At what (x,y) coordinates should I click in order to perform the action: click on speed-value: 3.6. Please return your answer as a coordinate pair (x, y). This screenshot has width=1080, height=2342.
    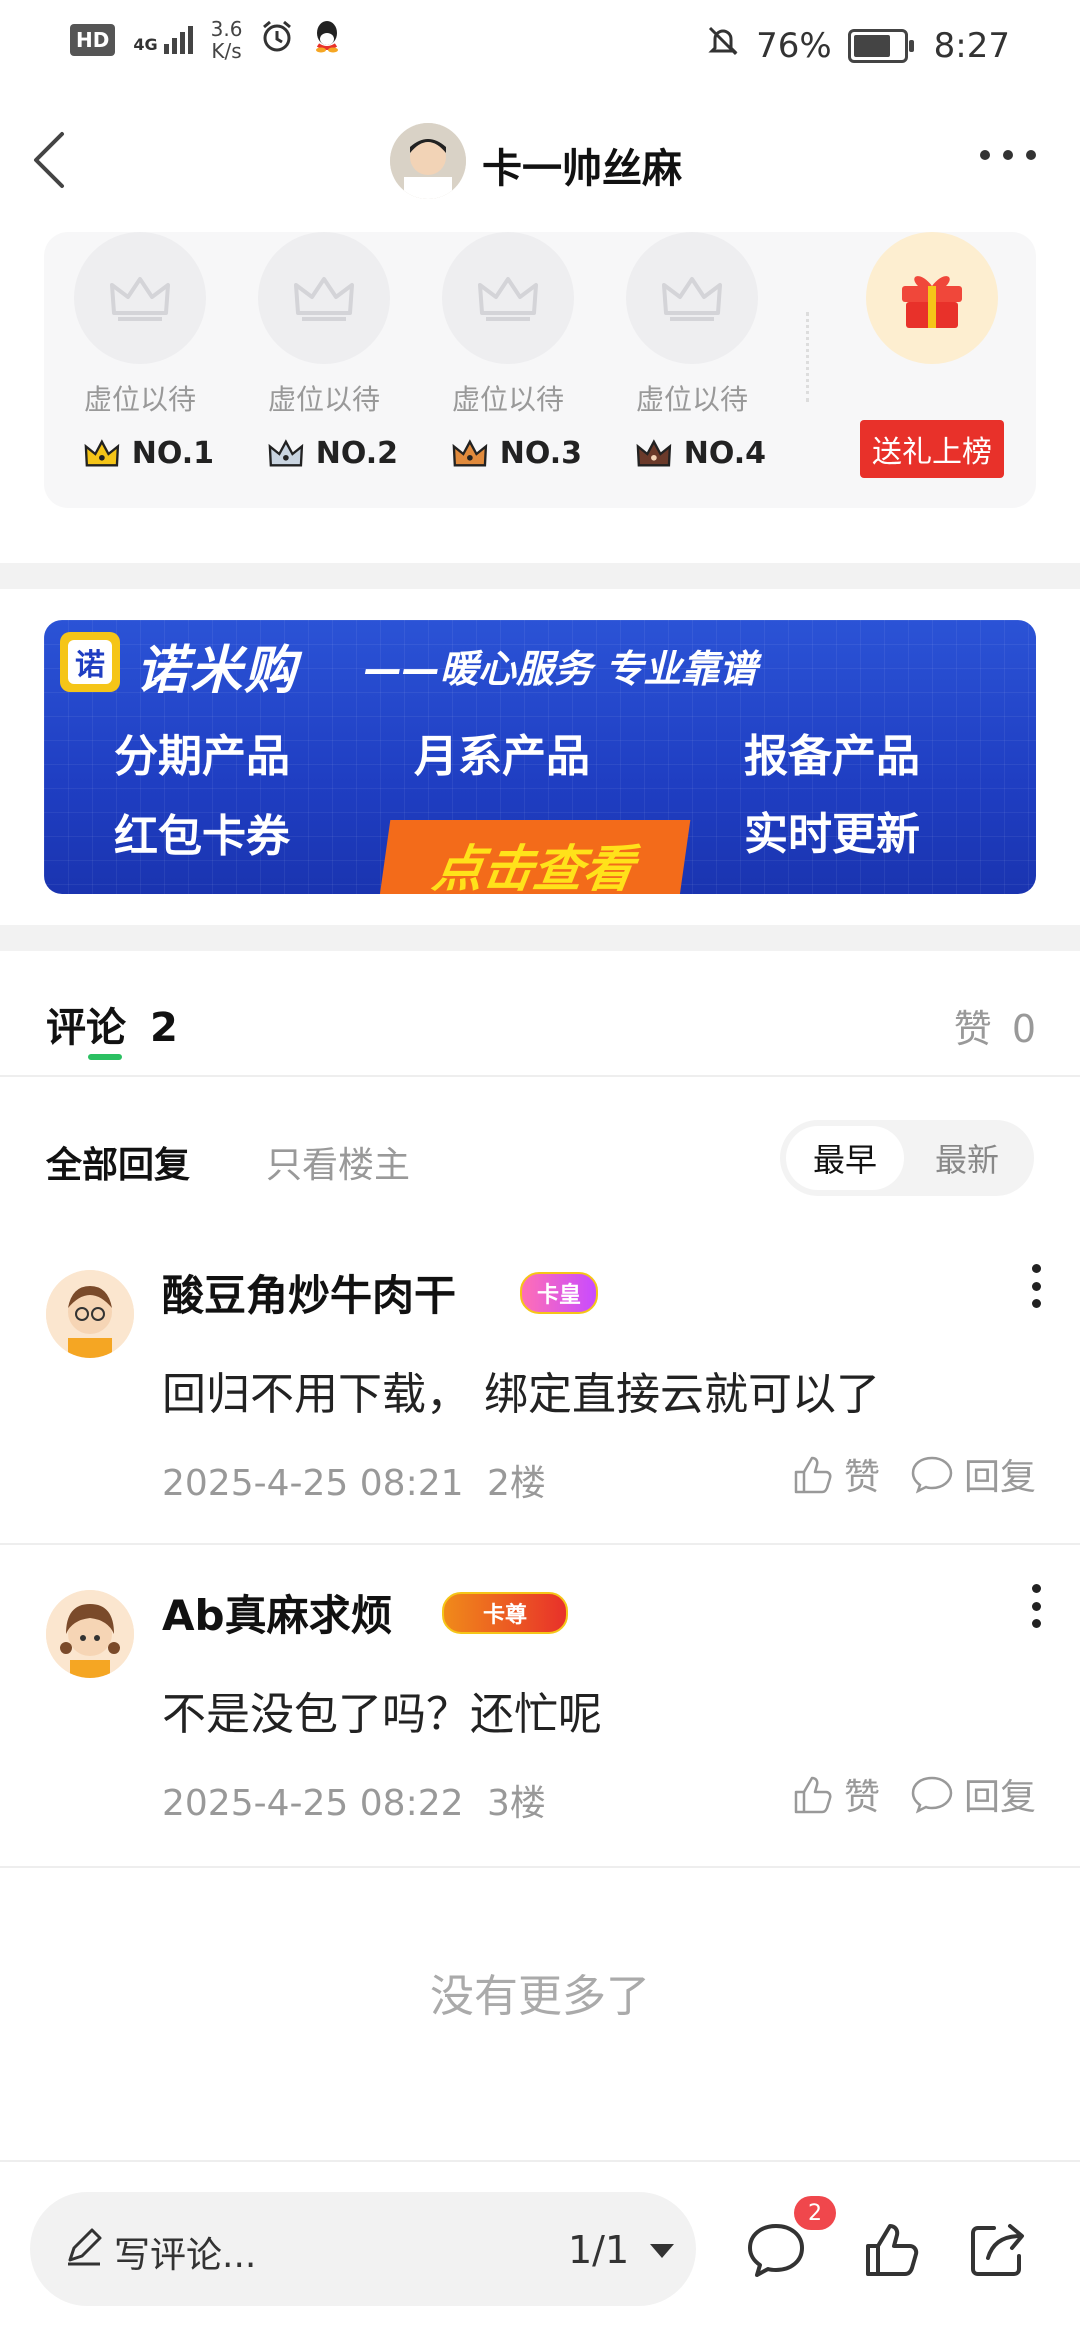
    Looking at the image, I should click on (226, 29).